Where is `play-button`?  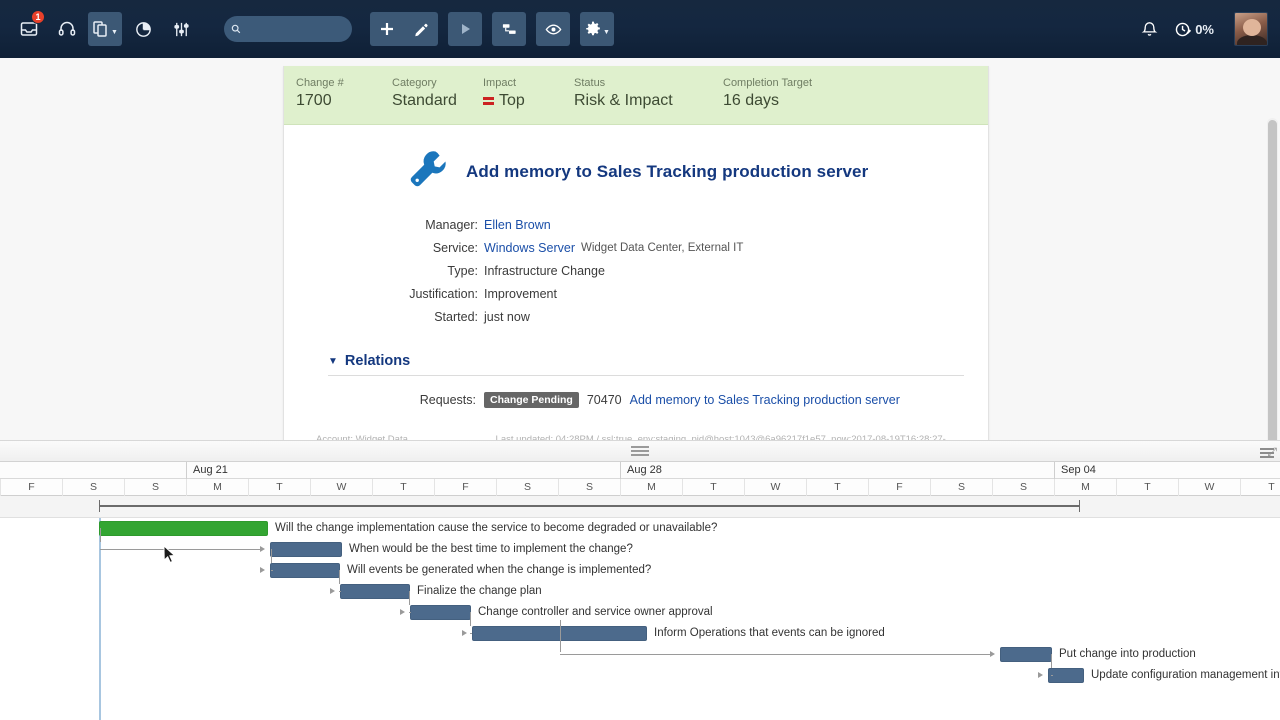
play-button is located at coordinates (465, 29).